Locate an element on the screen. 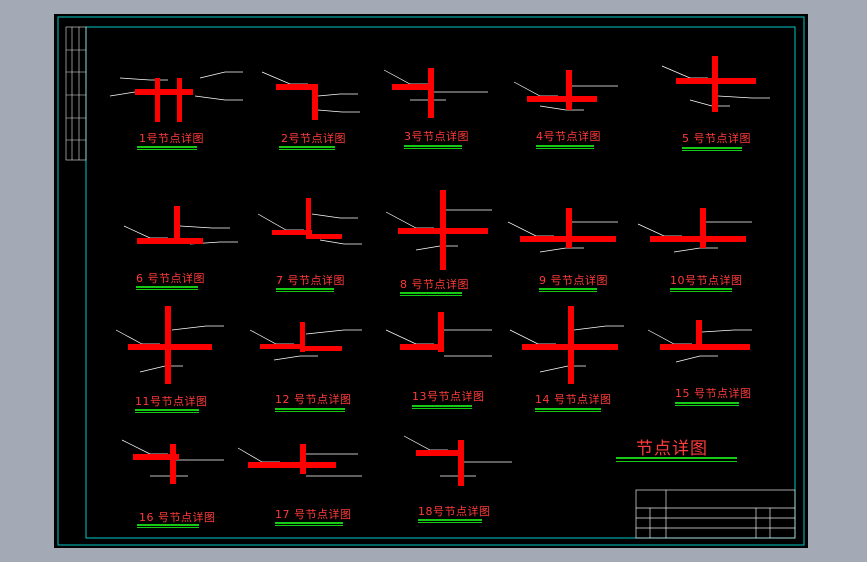 Image resolution: width=867 pixels, height=562 pixels. node-17-underline-thin is located at coordinates (309, 525).